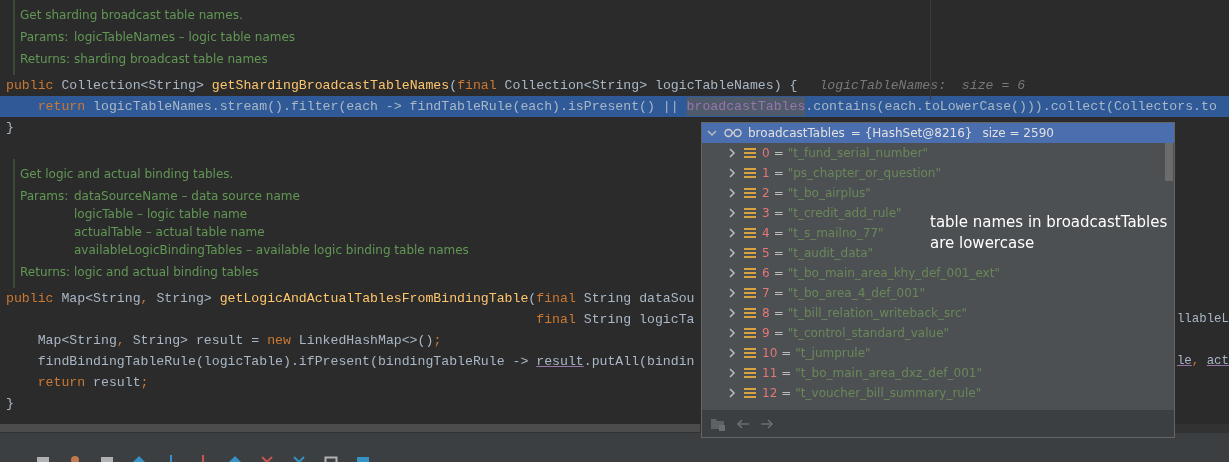 This screenshot has height=462, width=1229. What do you see at coordinates (187, 196) in the screenshot?
I see `doc-text: dataSourceName – data source name` at bounding box center [187, 196].